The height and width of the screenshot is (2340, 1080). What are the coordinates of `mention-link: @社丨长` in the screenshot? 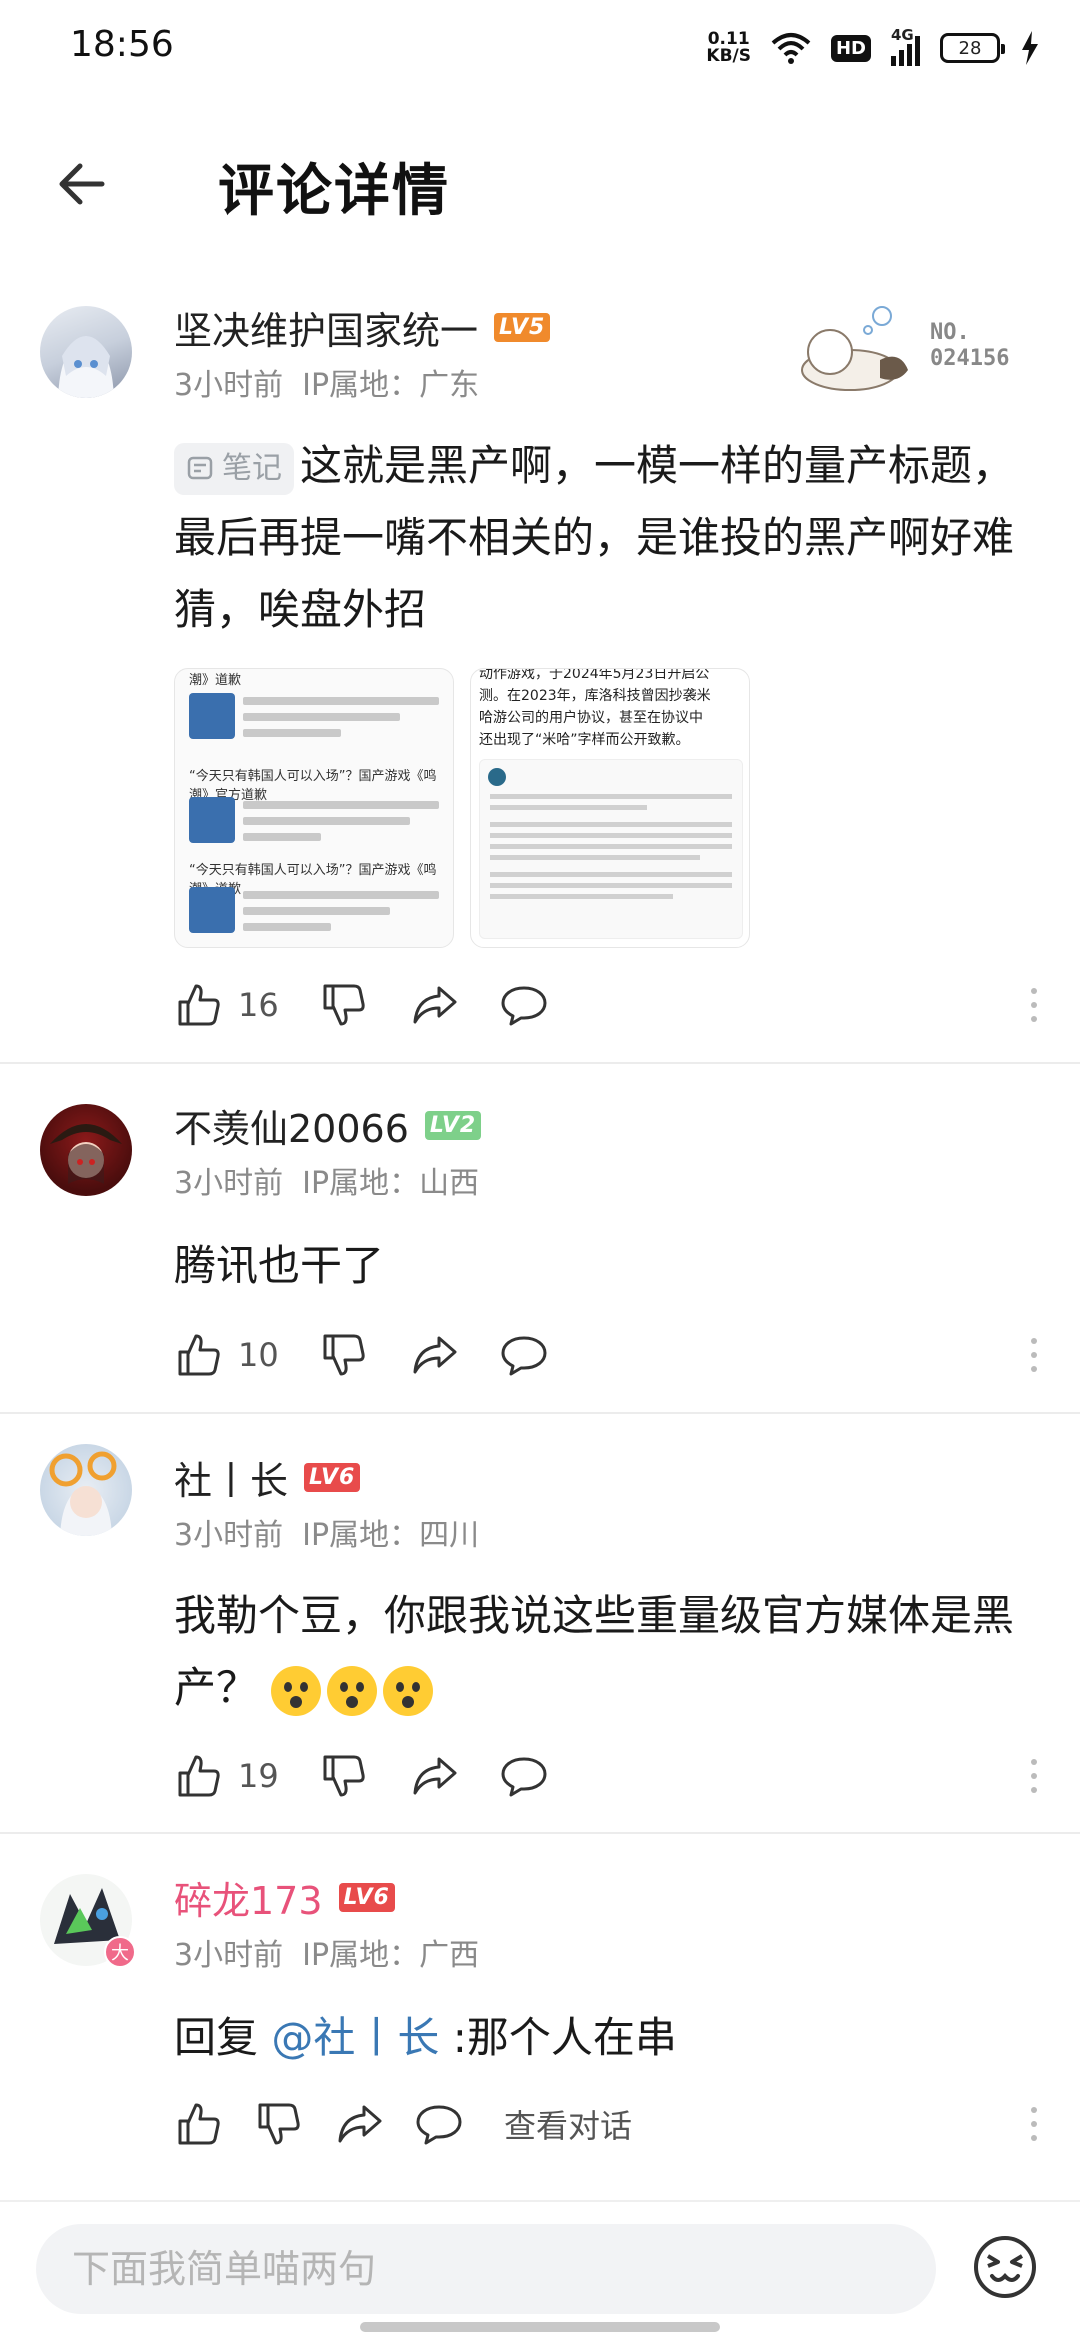 It's located at (355, 2037).